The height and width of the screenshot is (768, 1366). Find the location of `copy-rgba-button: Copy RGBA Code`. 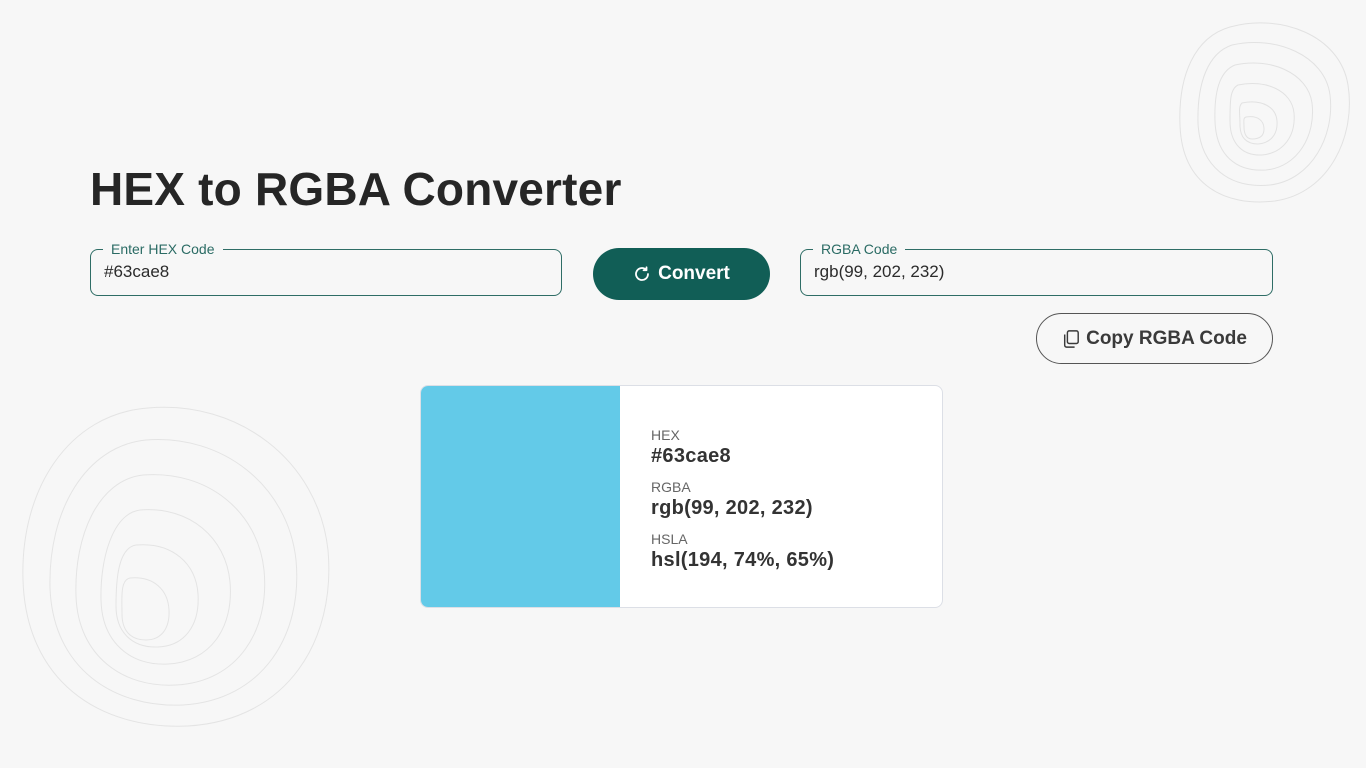

copy-rgba-button: Copy RGBA Code is located at coordinates (1154, 338).